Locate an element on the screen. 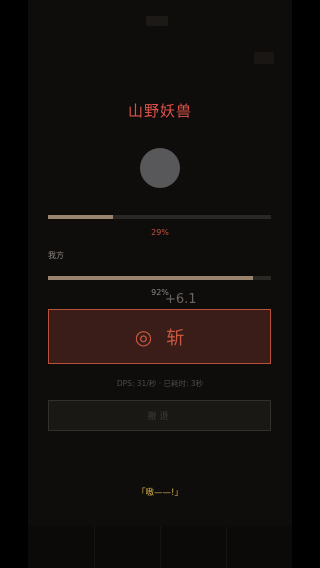 This screenshot has height=568, width=320. enemy-name: 山野妖兽 is located at coordinates (159, 111).